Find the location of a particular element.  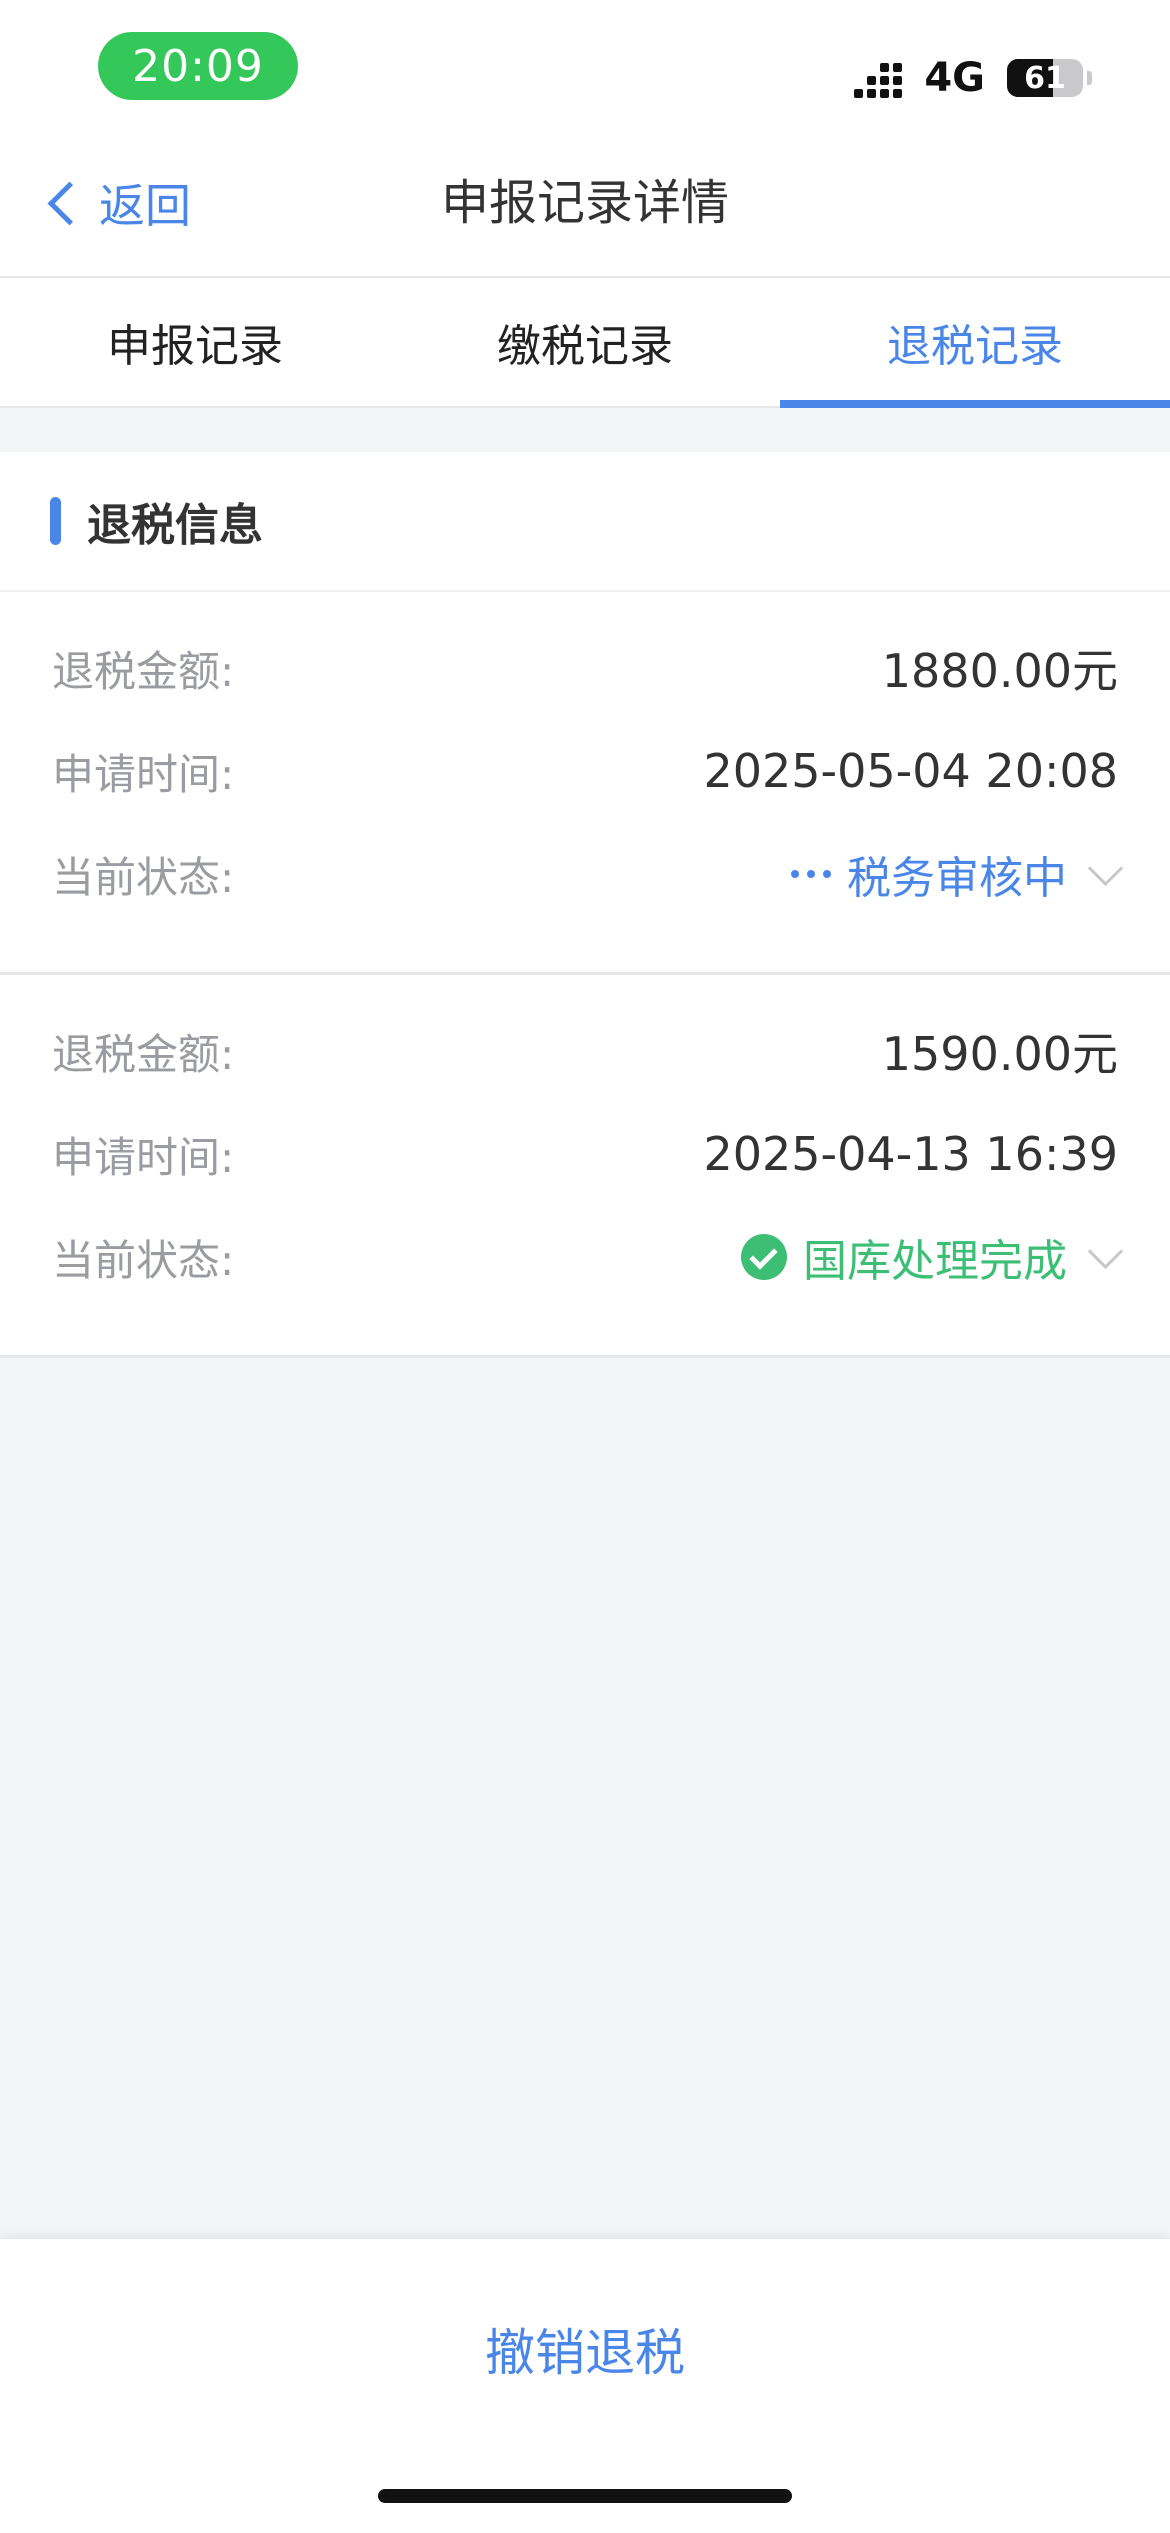

in-progress-dots-icon is located at coordinates (811, 874).